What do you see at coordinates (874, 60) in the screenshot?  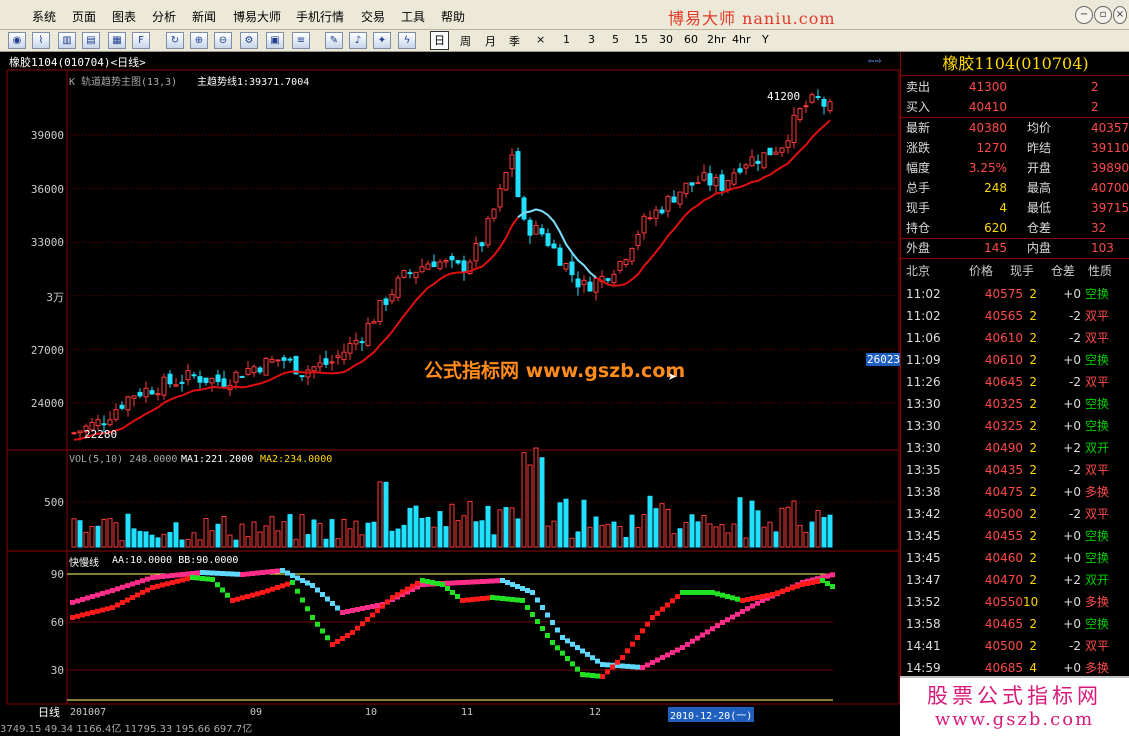 I see `nav-arrows-icon: ⇦⇨` at bounding box center [874, 60].